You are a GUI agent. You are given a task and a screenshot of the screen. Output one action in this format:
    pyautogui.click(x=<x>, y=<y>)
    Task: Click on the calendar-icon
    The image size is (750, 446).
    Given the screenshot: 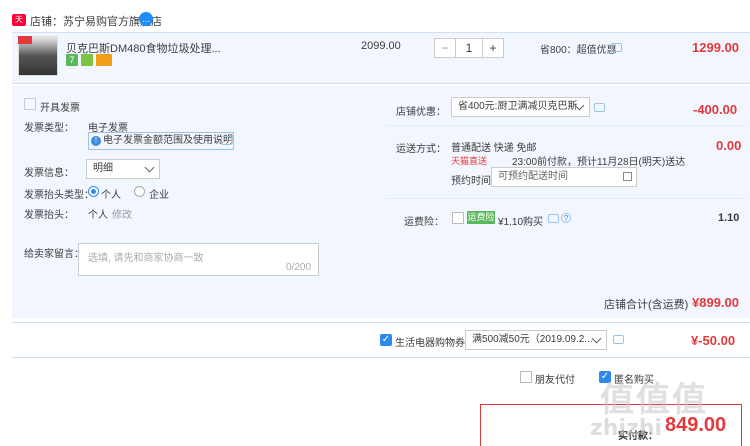 What is the action you would take?
    pyautogui.click(x=627, y=176)
    